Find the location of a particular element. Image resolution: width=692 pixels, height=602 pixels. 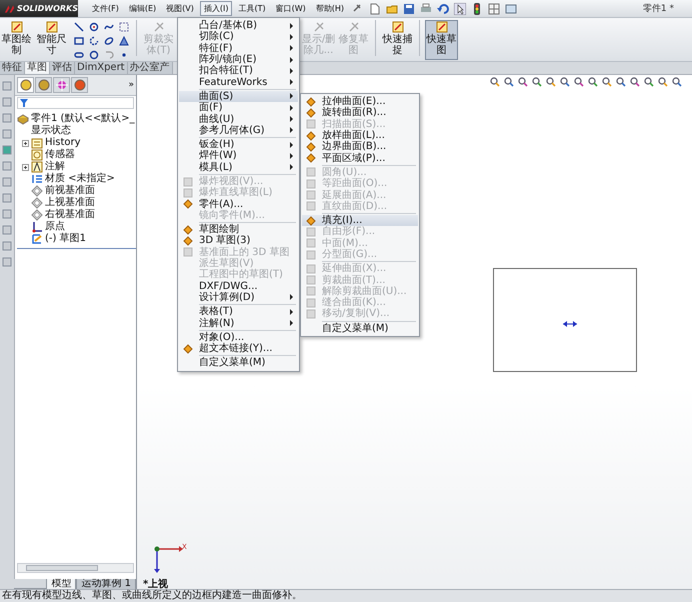

window-icon is located at coordinates (511, 8).